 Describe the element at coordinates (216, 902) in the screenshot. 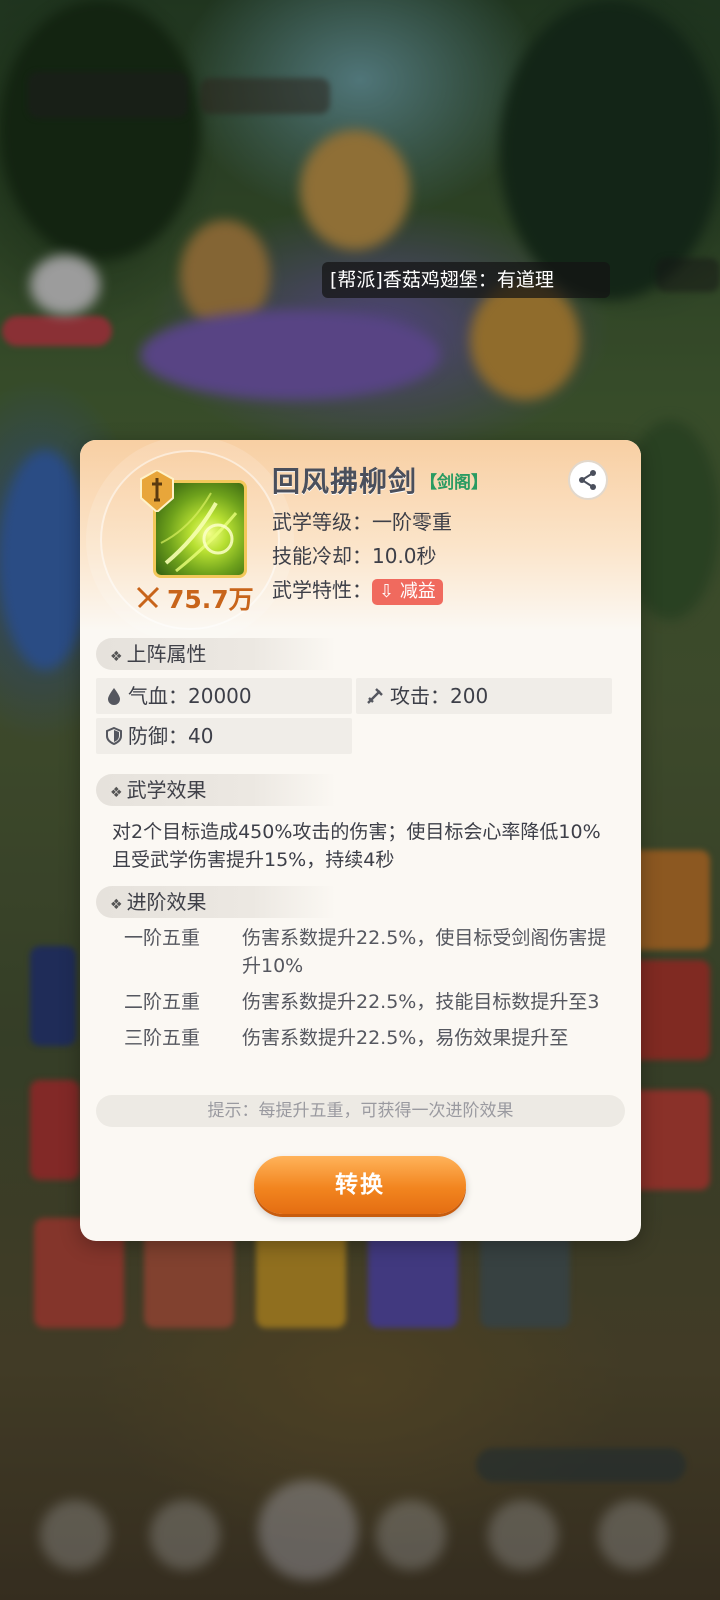

I see `section-advance-effect: ❖ 进阶效果` at that location.